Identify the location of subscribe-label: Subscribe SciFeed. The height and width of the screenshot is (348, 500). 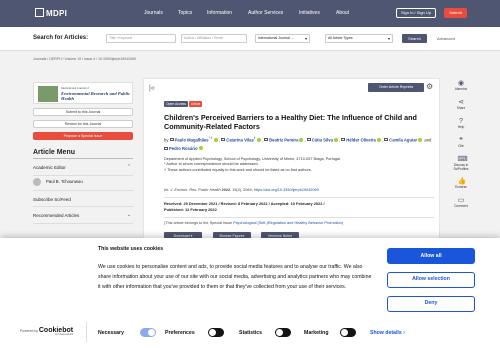
(52, 199).